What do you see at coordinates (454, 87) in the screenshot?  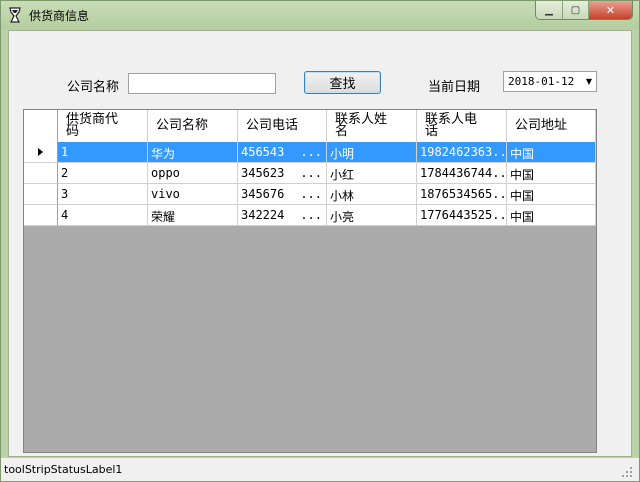 I see `current-date-label: 当前日期` at bounding box center [454, 87].